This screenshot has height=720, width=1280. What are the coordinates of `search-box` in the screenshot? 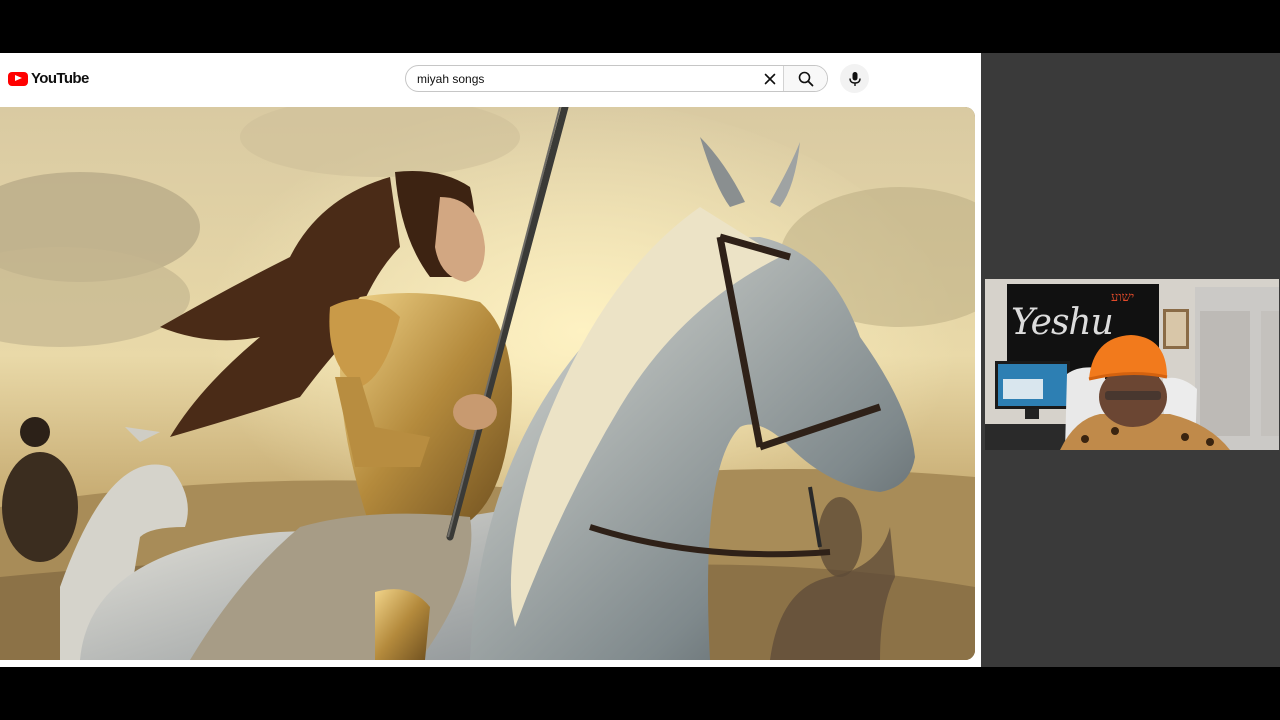 It's located at (616, 78).